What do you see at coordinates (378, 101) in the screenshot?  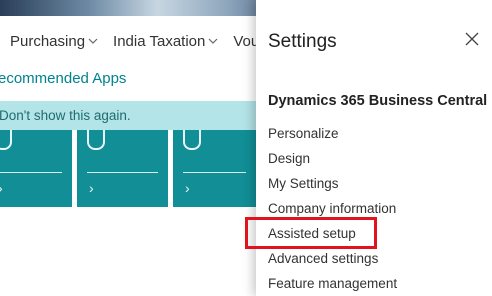 I see `product-name: Dynamics 365 Business Central` at bounding box center [378, 101].